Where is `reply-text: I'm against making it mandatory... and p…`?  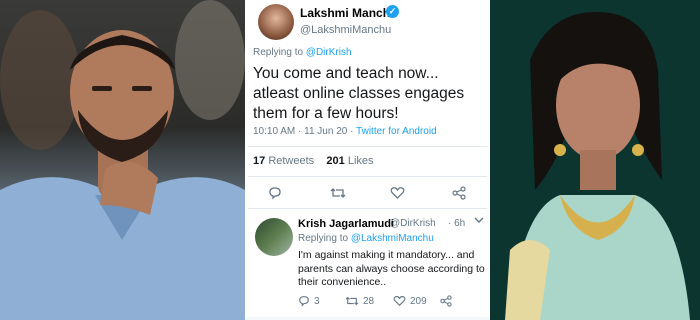 reply-text: I'm against making it mandatory... and p… is located at coordinates (391, 268).